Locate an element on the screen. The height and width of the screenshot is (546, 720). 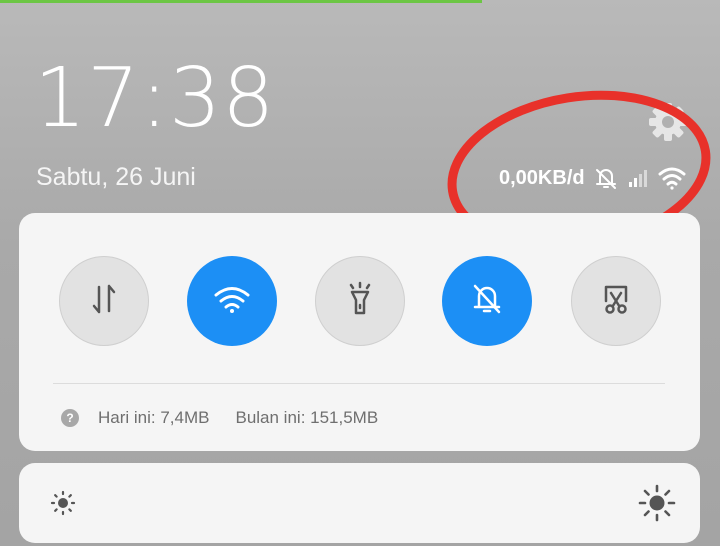
toggle-wifi is located at coordinates (232, 301).